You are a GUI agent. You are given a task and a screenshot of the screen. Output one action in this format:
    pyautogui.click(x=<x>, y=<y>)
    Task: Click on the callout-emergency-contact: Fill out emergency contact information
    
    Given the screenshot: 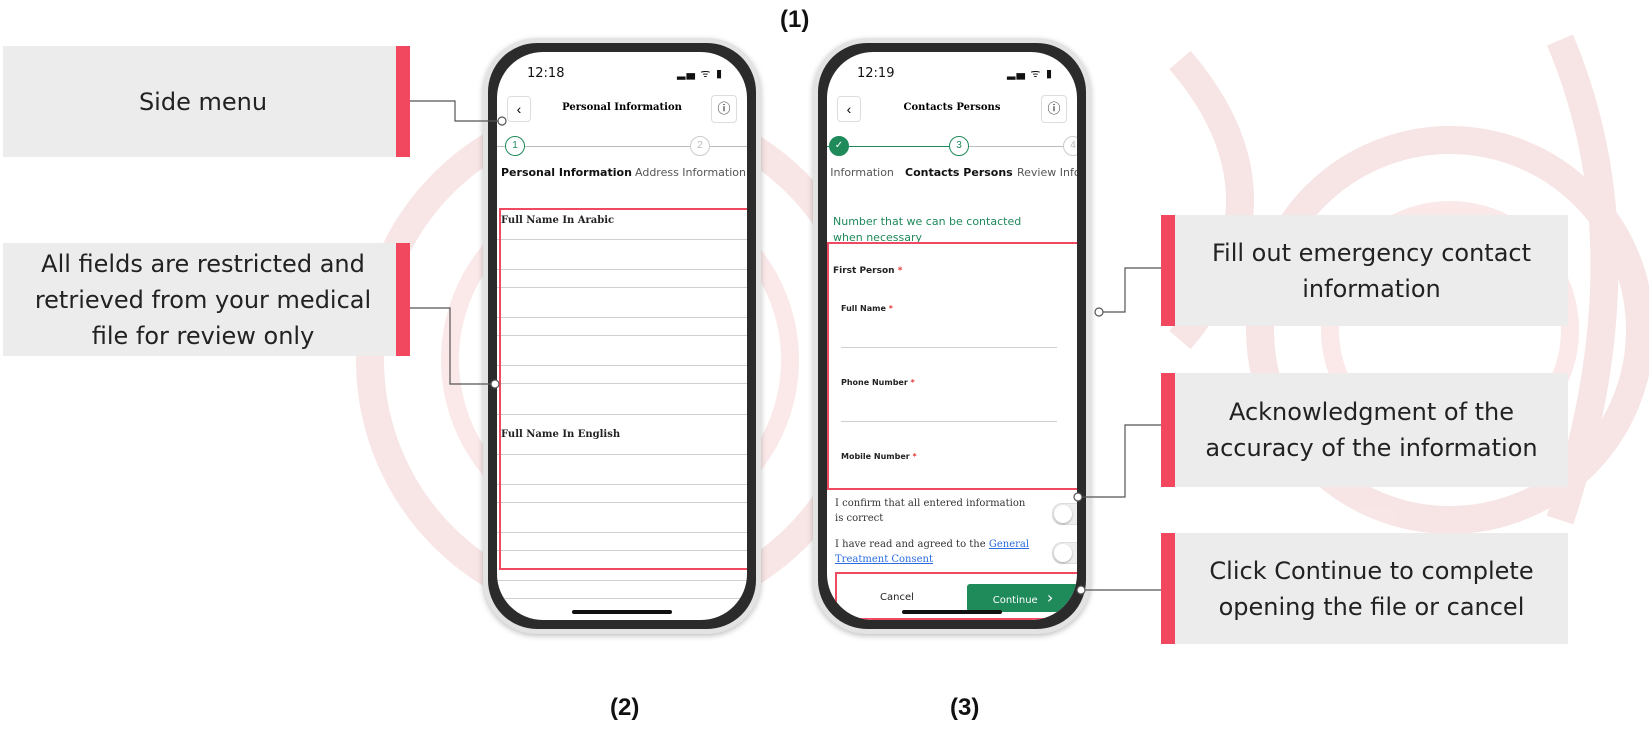 What is the action you would take?
    pyautogui.click(x=1371, y=270)
    